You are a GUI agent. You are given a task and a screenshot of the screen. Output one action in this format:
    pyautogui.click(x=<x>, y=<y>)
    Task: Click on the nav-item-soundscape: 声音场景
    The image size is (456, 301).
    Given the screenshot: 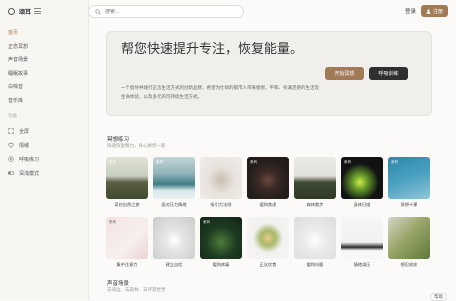 What is the action you would take?
    pyautogui.click(x=44, y=61)
    